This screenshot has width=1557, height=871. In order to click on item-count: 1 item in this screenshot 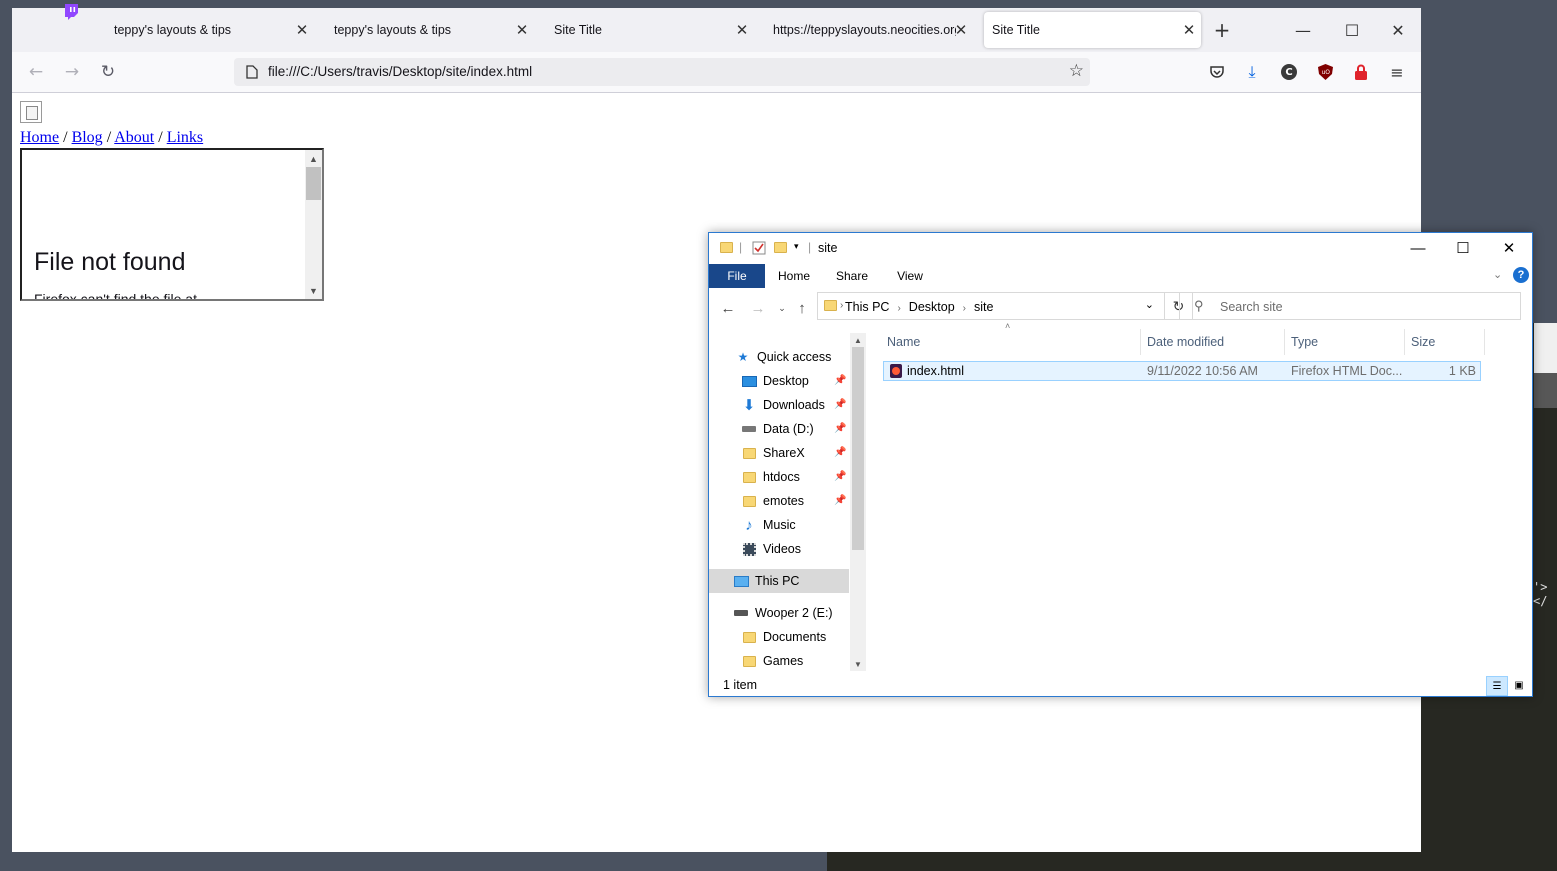, I will do `click(740, 685)`.